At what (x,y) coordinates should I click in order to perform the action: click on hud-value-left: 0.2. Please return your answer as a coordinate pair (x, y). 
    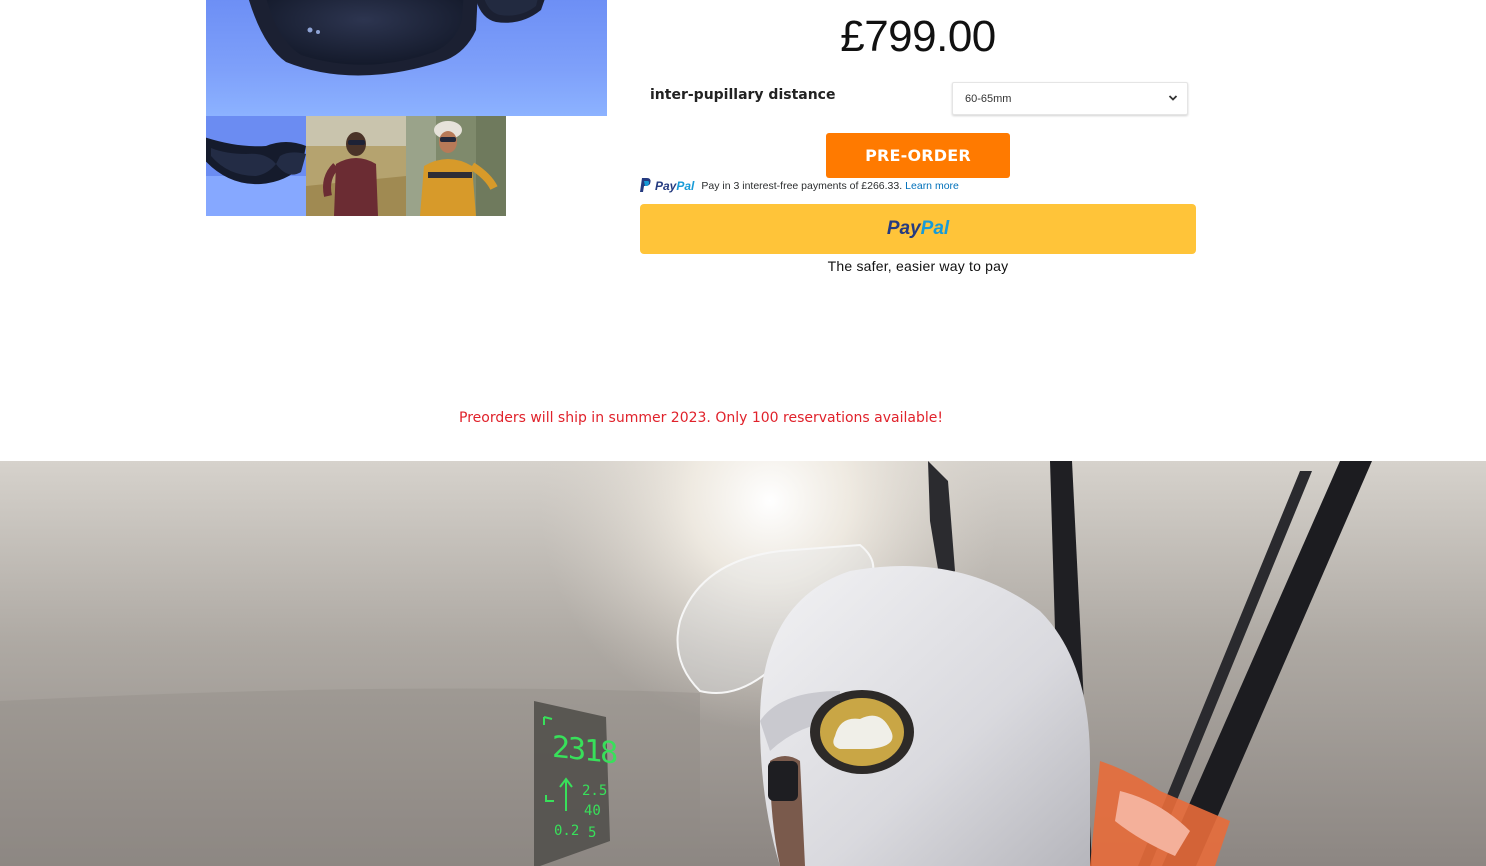
    Looking at the image, I should click on (567, 831).